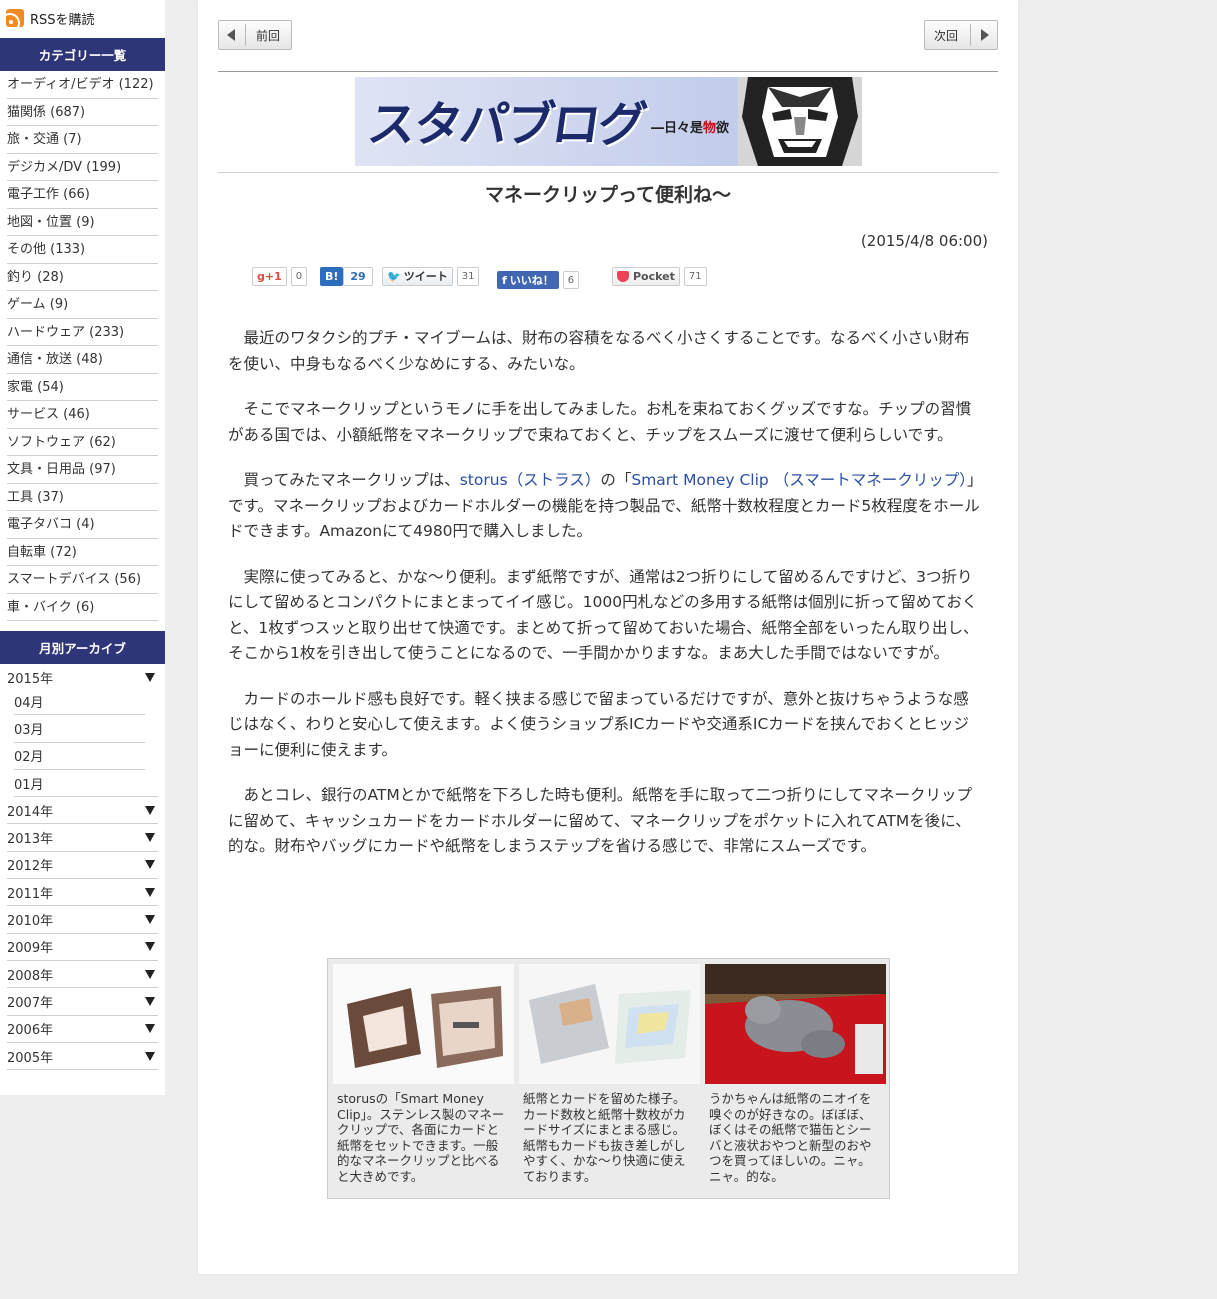 The image size is (1217, 1299). What do you see at coordinates (30, 812) in the screenshot?
I see `archive-year-label: 2014年` at bounding box center [30, 812].